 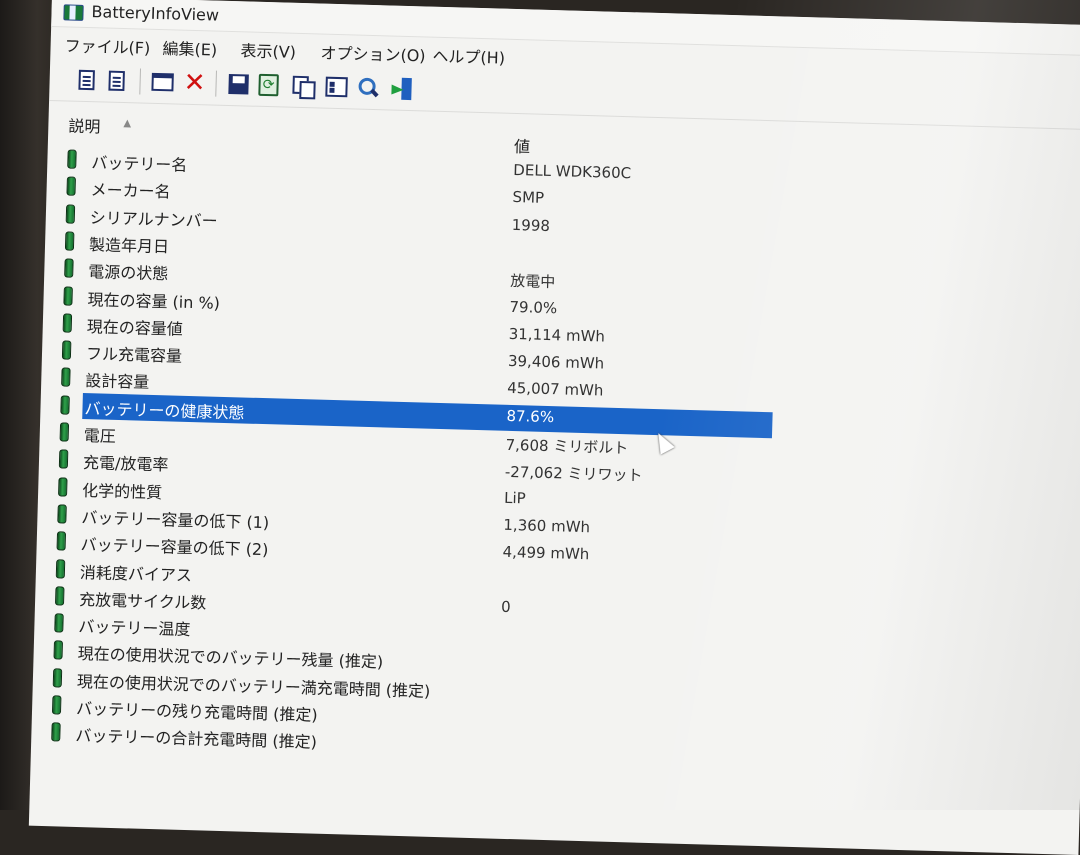 I want to click on list-item-label: バッテリーの健康状態, so click(x=164, y=410).